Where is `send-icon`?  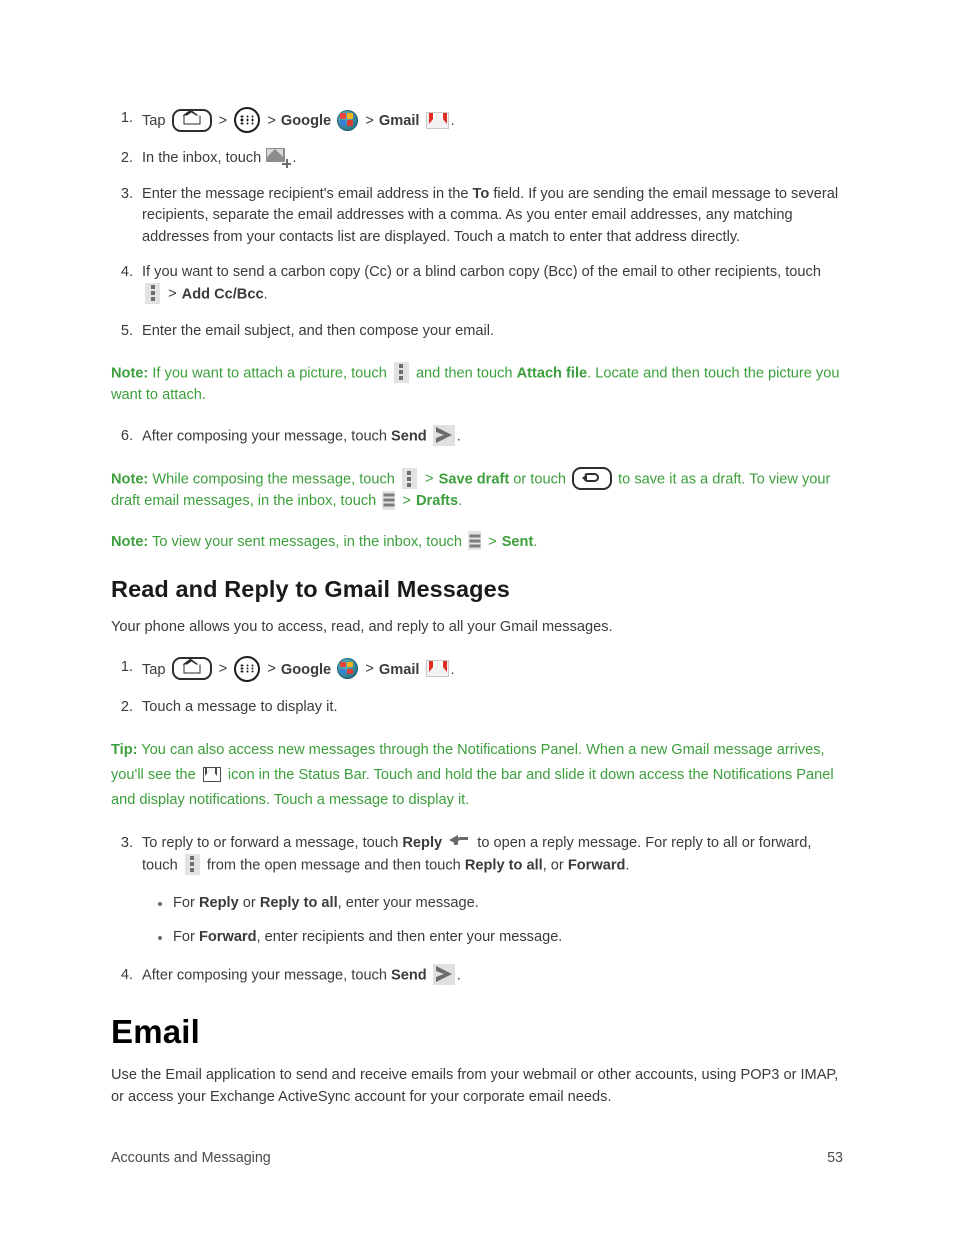
send-icon is located at coordinates (443, 975).